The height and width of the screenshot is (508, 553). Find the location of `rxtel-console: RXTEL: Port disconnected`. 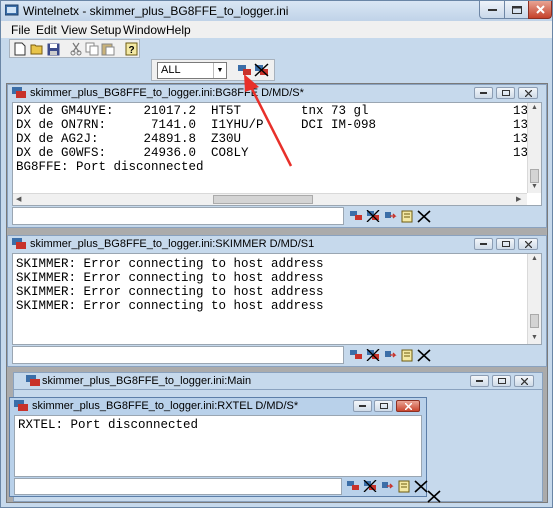

rxtel-console: RXTEL: Port disconnected is located at coordinates (218, 446).